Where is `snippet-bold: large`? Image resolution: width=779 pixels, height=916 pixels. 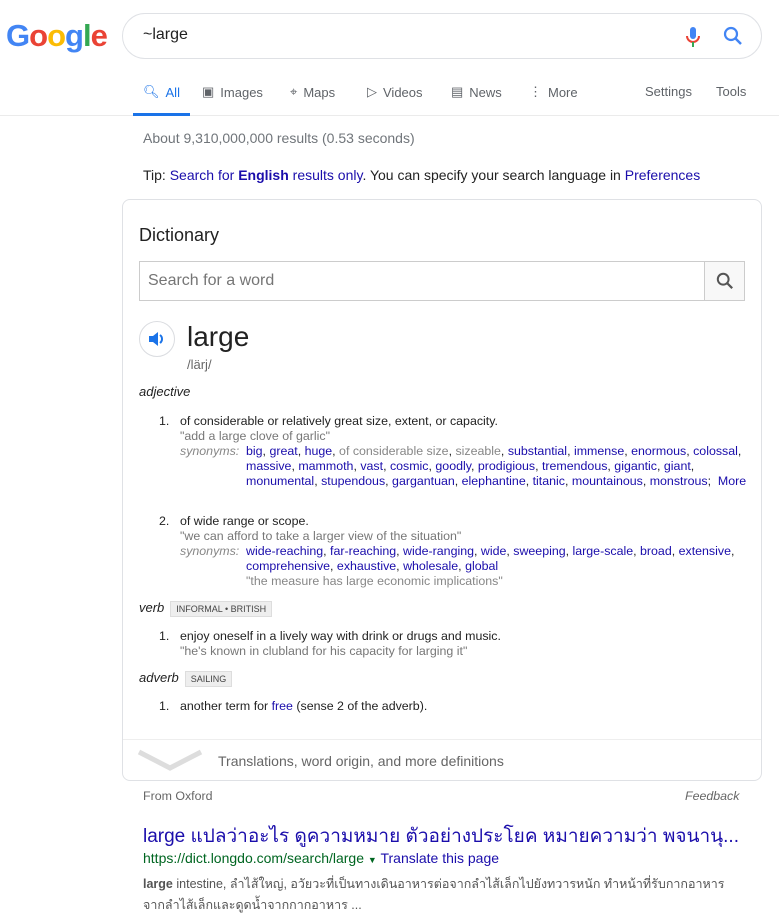 snippet-bold: large is located at coordinates (158, 884).